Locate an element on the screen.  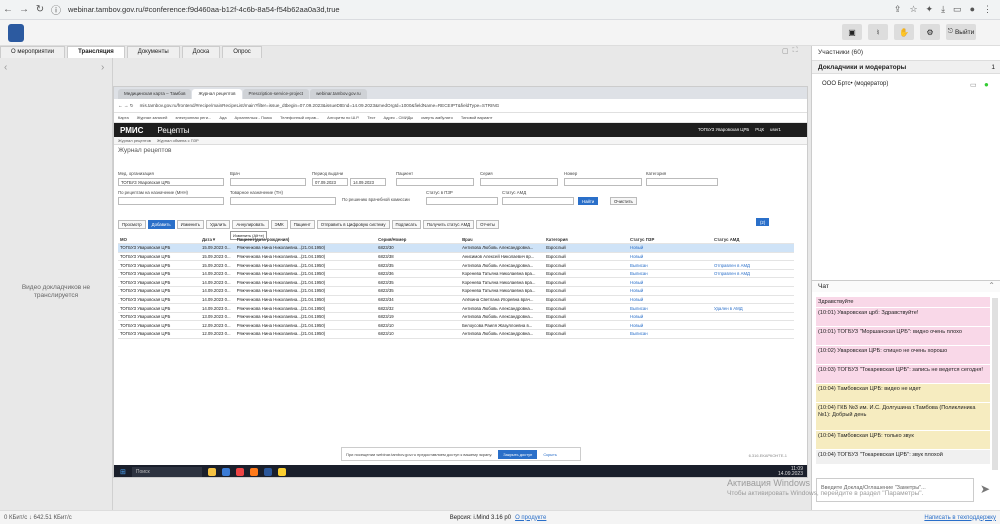
patient-button: Пациент is located at coordinates (302, 224).